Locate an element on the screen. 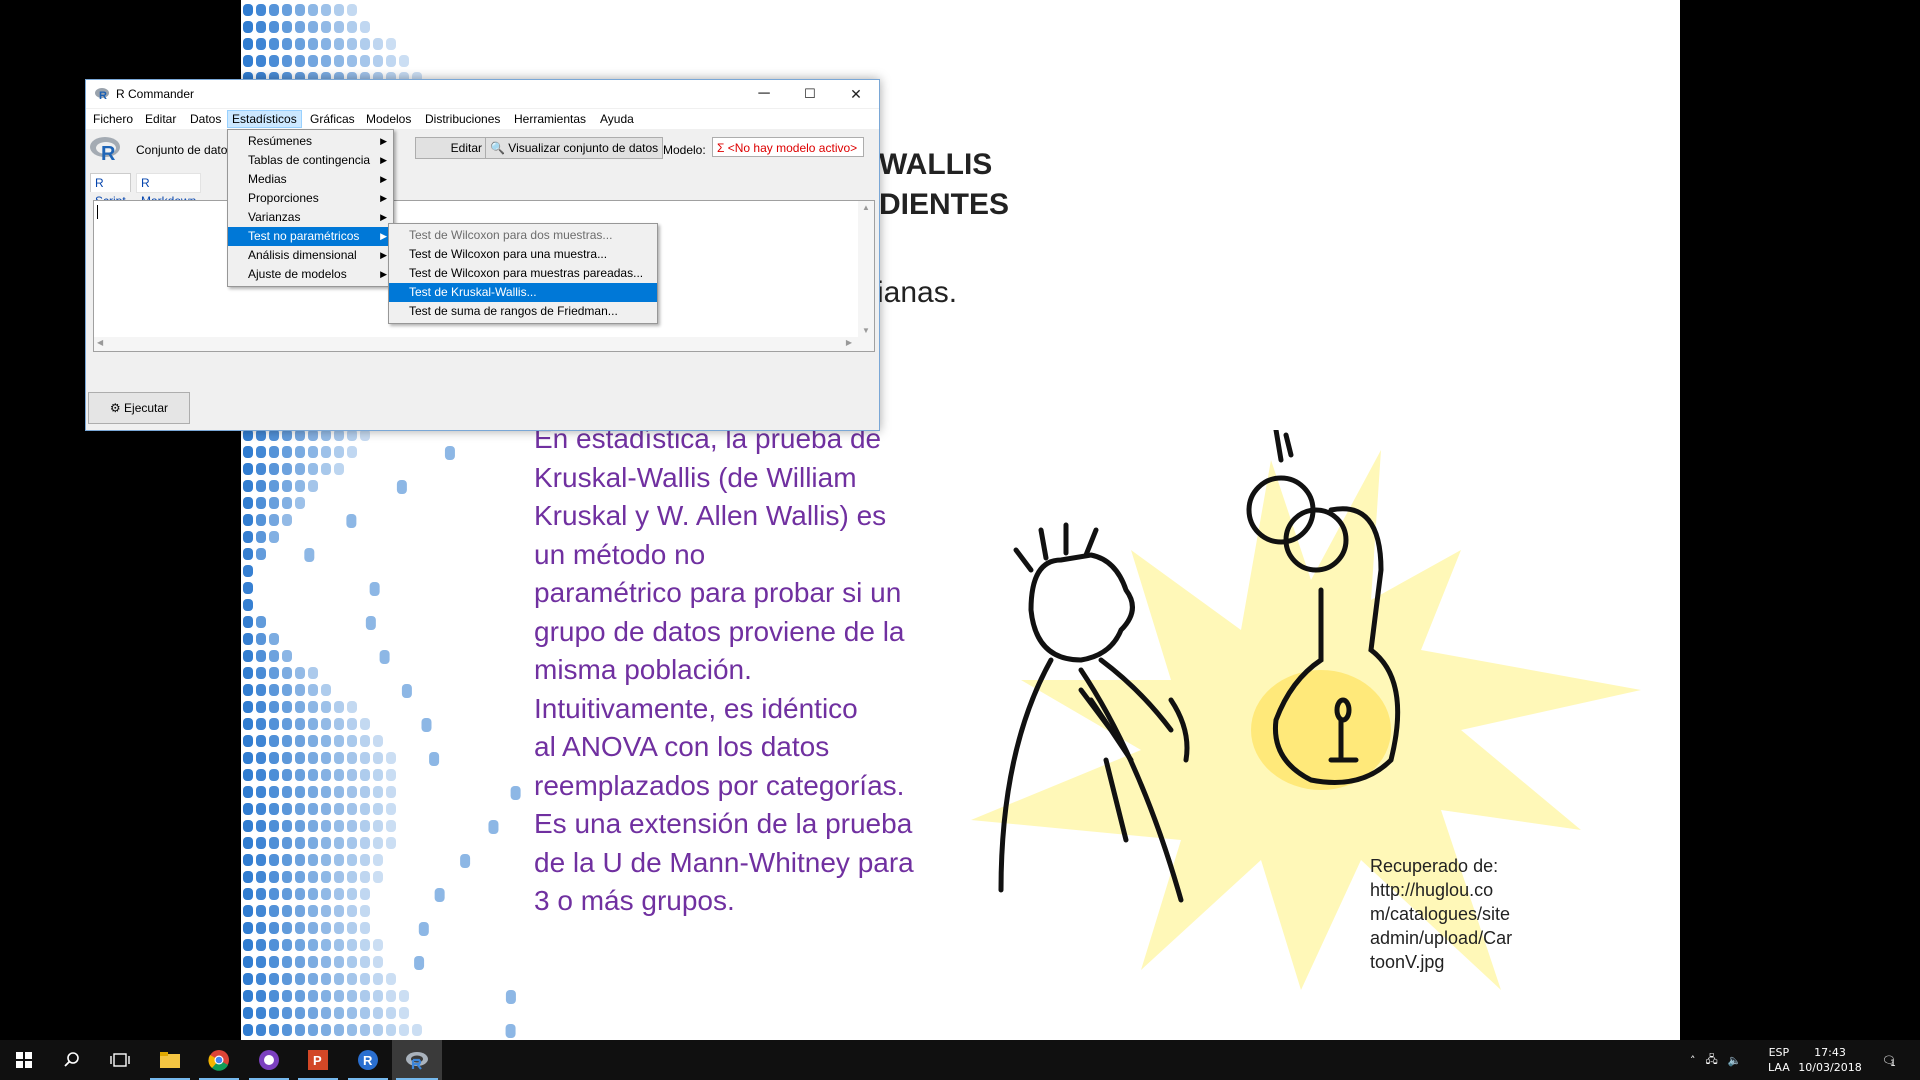 The width and height of the screenshot is (1920, 1080). menu-datos: Datos is located at coordinates (205, 119).